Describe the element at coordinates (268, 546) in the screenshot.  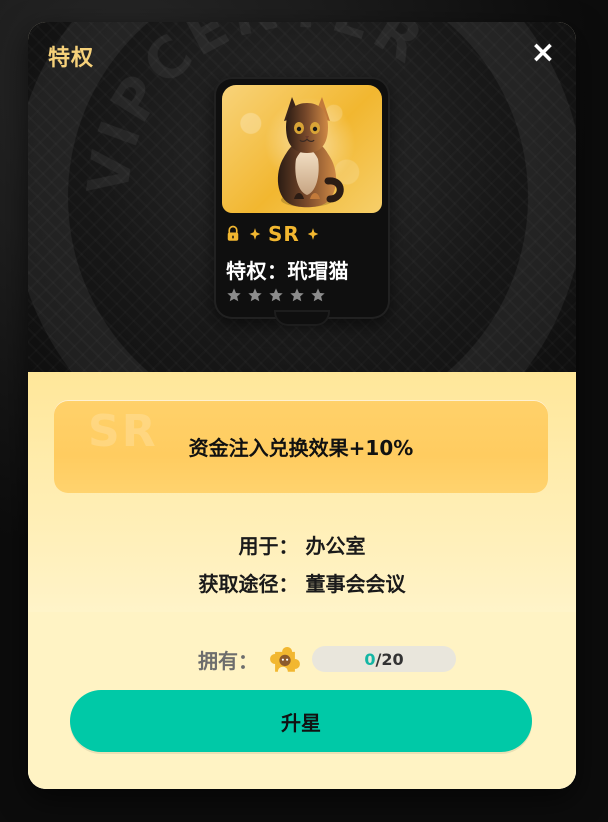
I see `use-for-label: 用于：` at that location.